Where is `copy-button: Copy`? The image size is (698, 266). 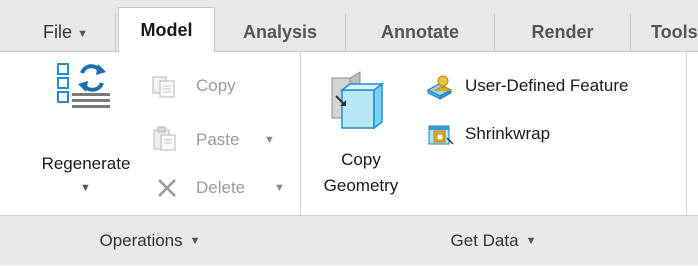
copy-button: Copy is located at coordinates (222, 88).